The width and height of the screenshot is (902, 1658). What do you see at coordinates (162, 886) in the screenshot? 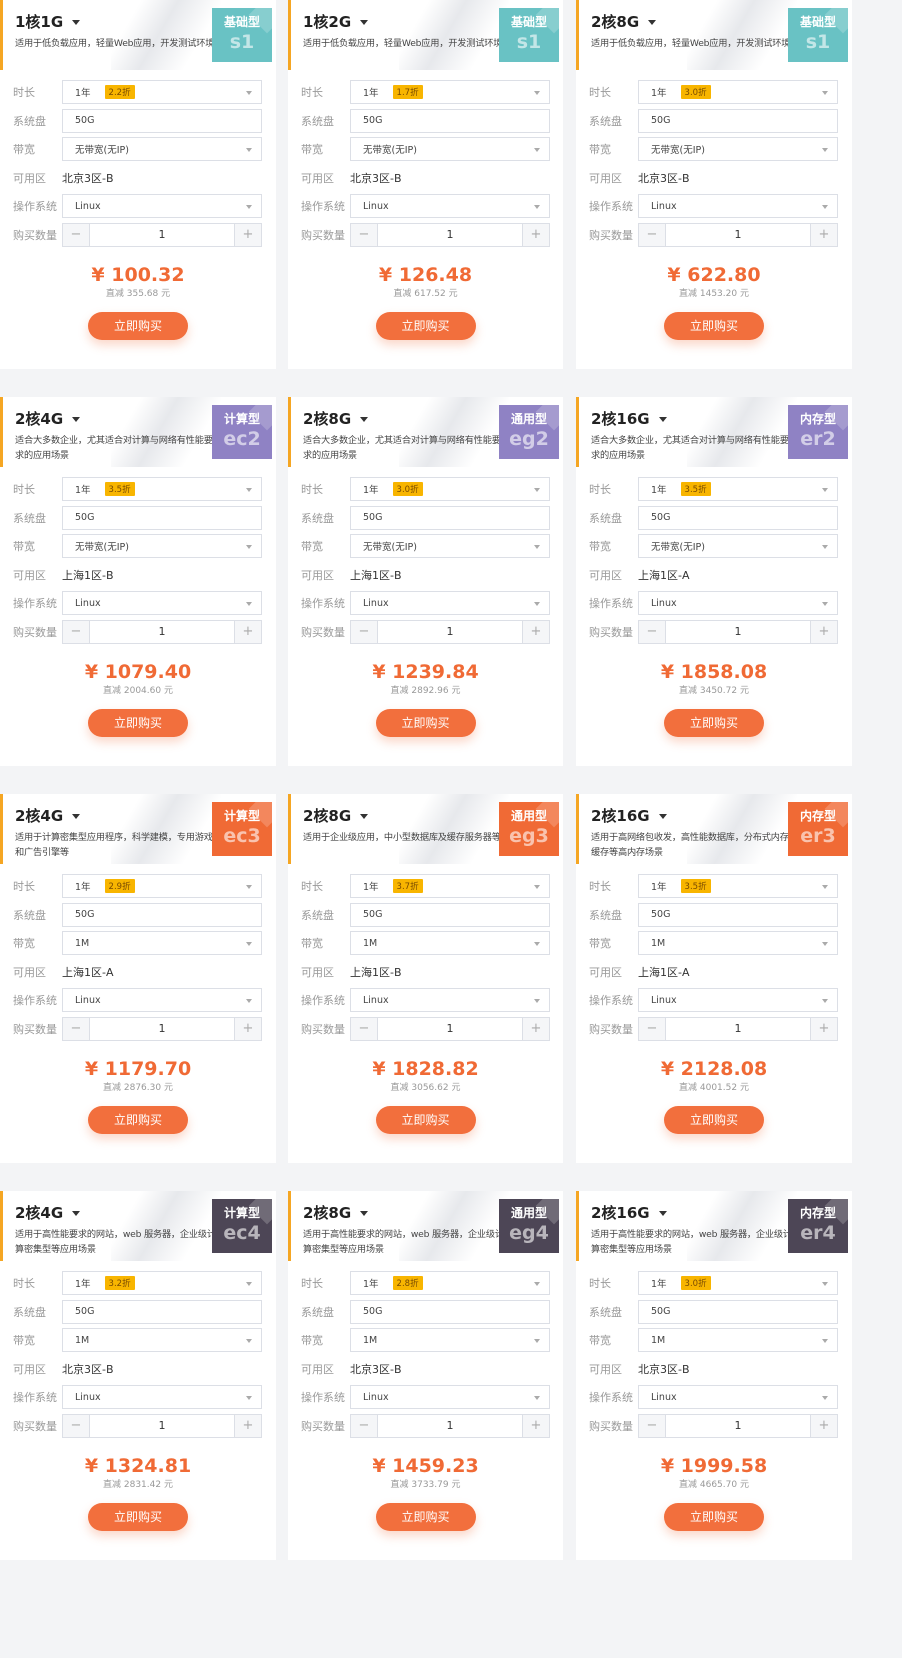
I see `duration-select: 1年 2.9折` at bounding box center [162, 886].